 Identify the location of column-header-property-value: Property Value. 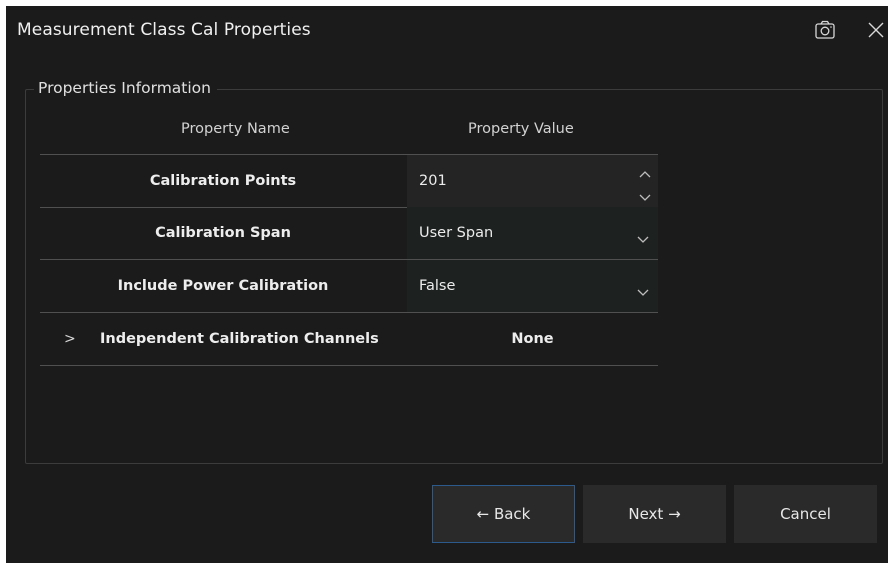
(521, 129).